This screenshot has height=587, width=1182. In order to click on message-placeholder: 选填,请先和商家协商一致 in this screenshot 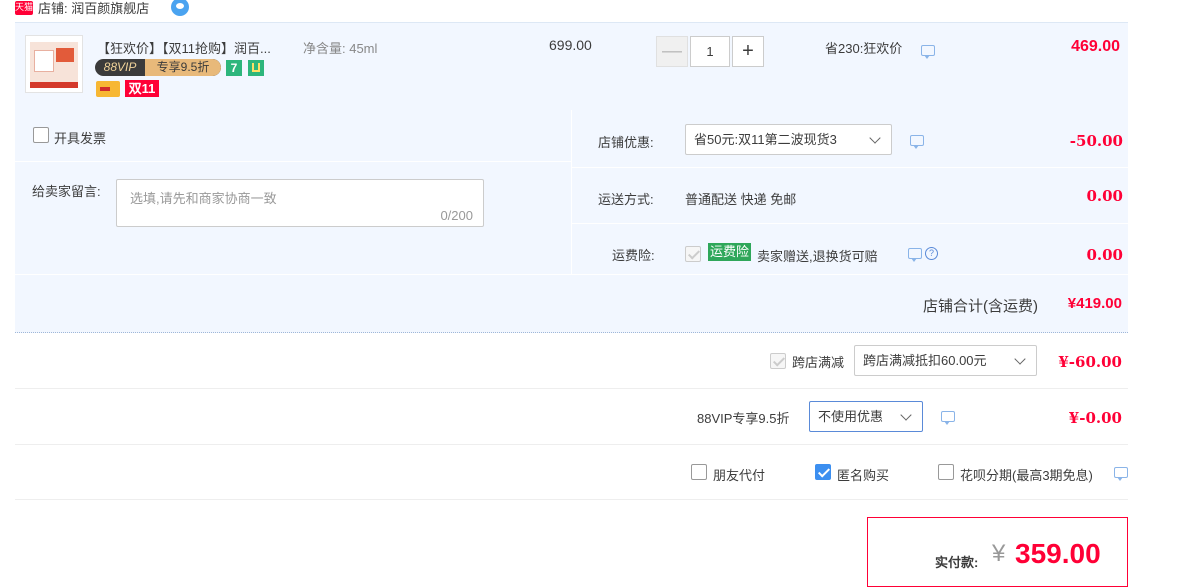, I will do `click(203, 198)`.